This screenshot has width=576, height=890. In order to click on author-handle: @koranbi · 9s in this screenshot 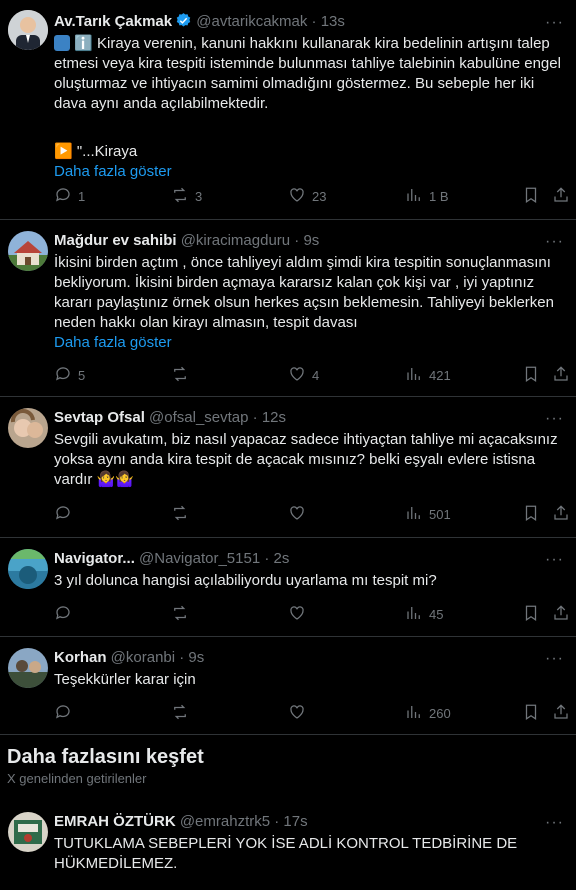, I will do `click(158, 657)`.